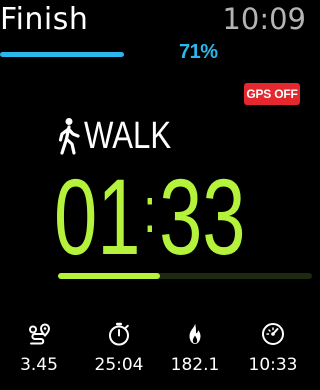 The width and height of the screenshot is (320, 390). I want to click on finish-button: Finish, so click(44, 19).